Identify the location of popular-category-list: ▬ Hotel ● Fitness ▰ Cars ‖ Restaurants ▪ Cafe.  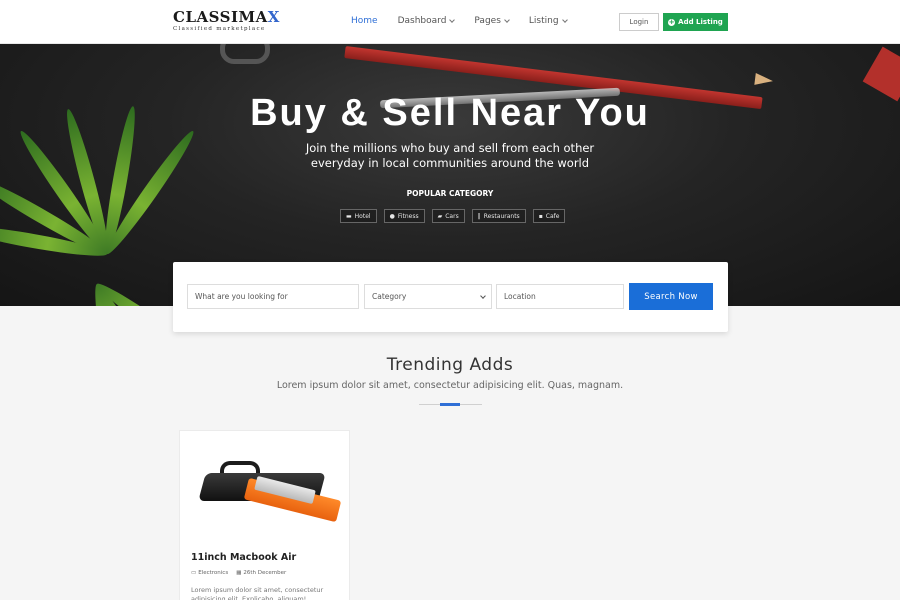
(453, 216).